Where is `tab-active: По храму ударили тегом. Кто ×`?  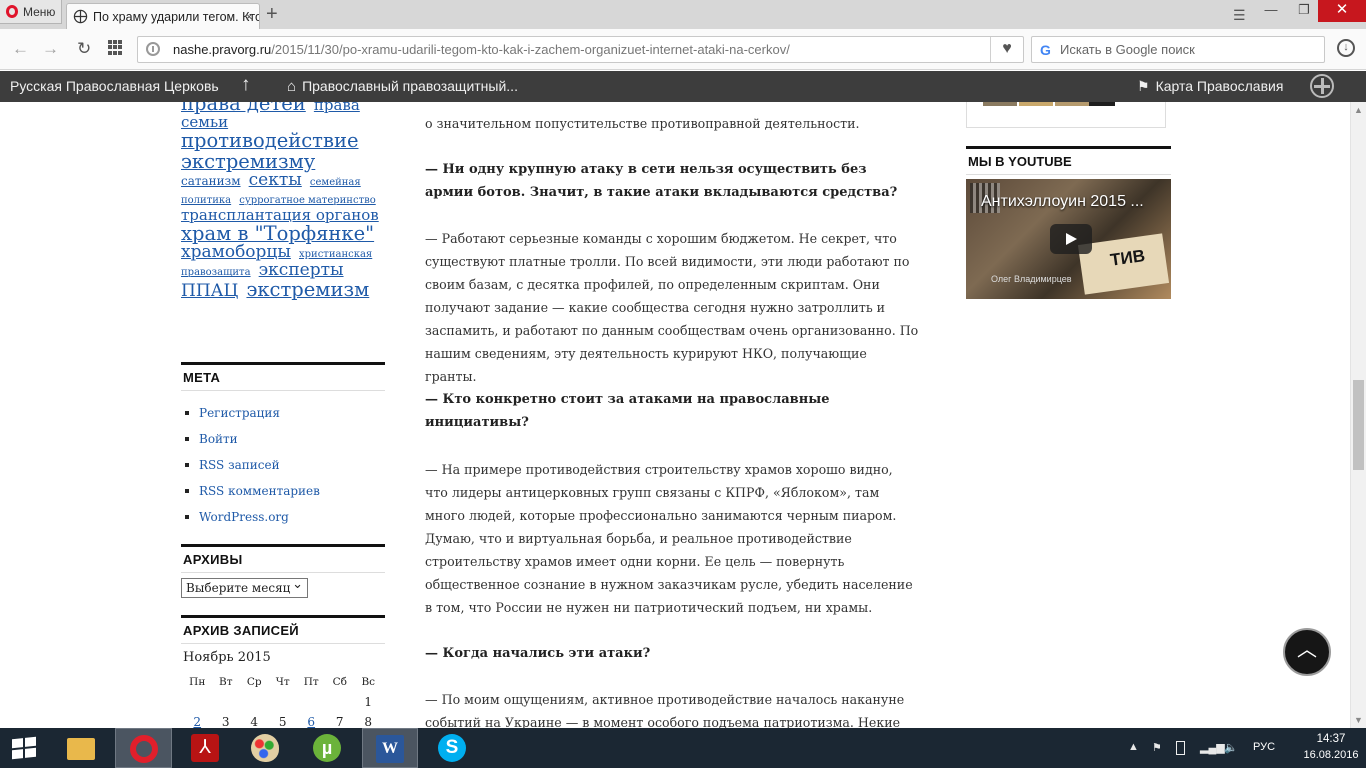
tab-active: По храму ударили тегом. Кто × is located at coordinates (163, 16).